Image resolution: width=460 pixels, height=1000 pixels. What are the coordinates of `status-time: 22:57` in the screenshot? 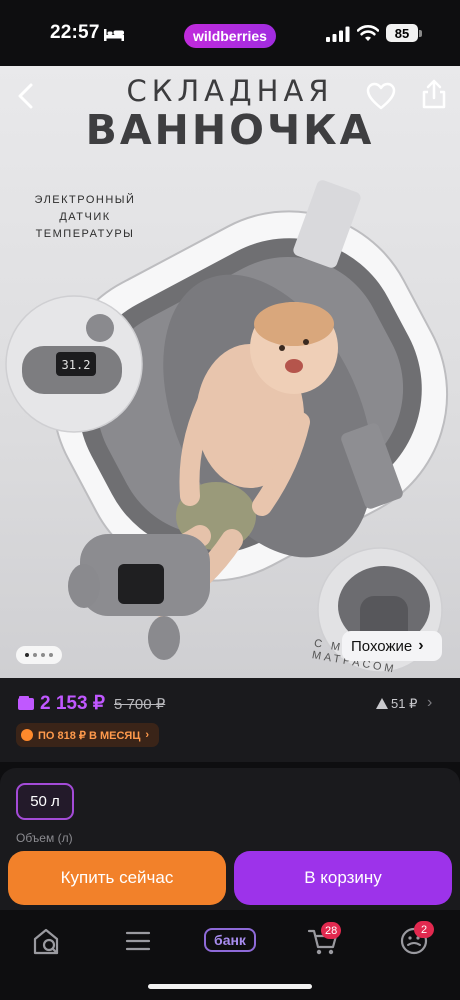 It's located at (75, 32).